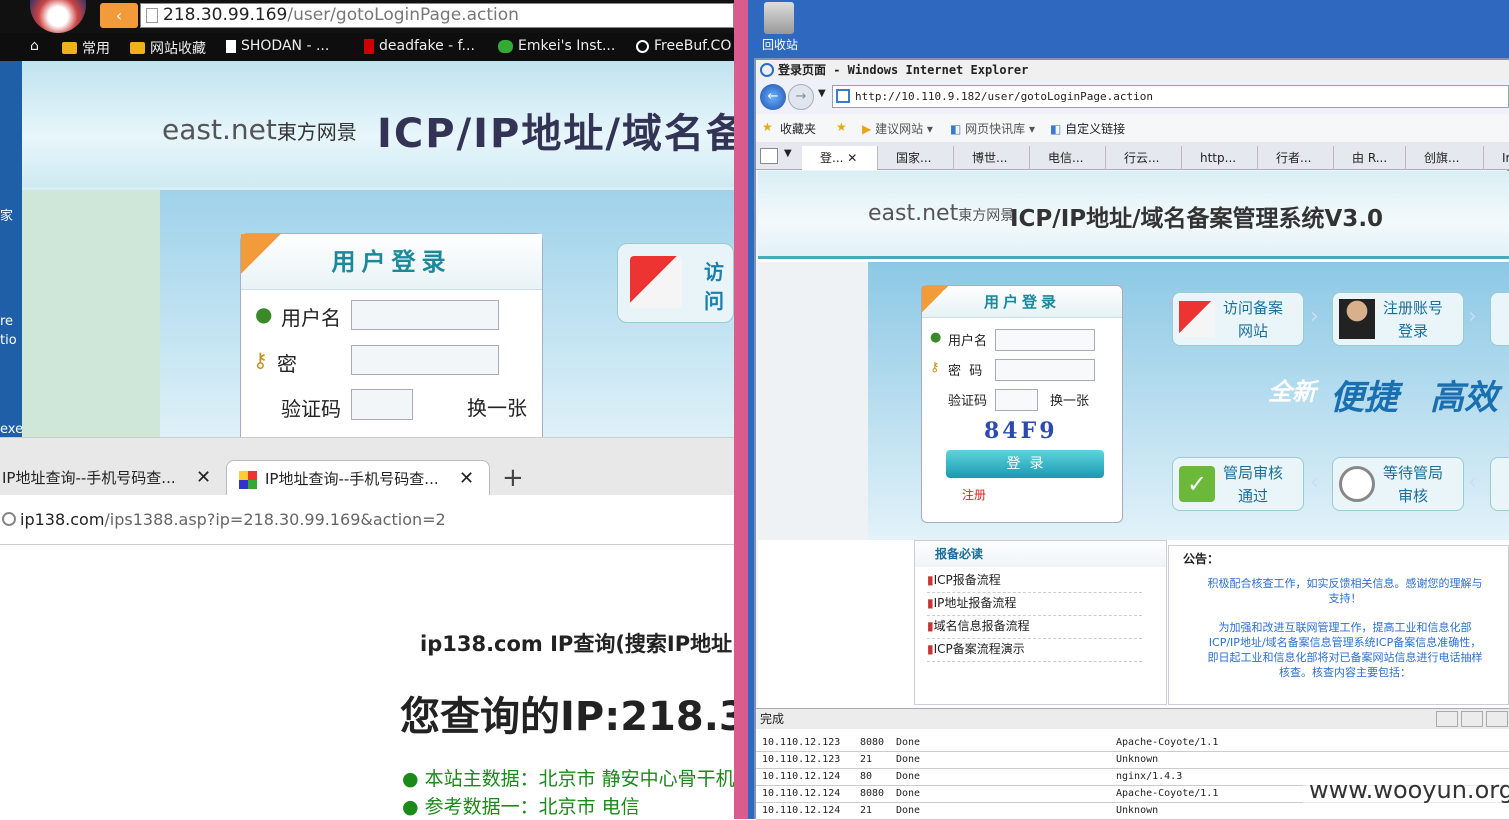 The image size is (1509, 820). Describe the element at coordinates (1238, 484) in the screenshot. I see `audit-passed-button: ✓ 管局审核 通过` at that location.